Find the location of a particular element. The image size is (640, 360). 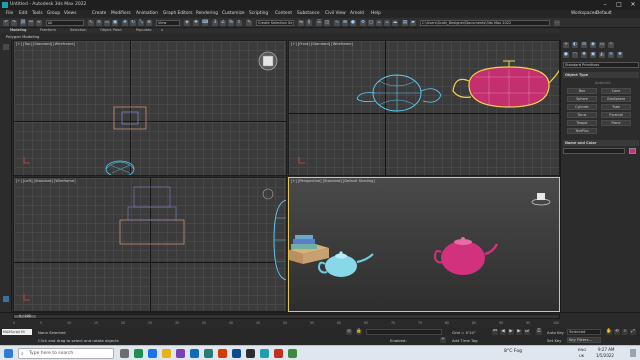

select-manipulate-icon: ✚ is located at coordinates (196, 23).